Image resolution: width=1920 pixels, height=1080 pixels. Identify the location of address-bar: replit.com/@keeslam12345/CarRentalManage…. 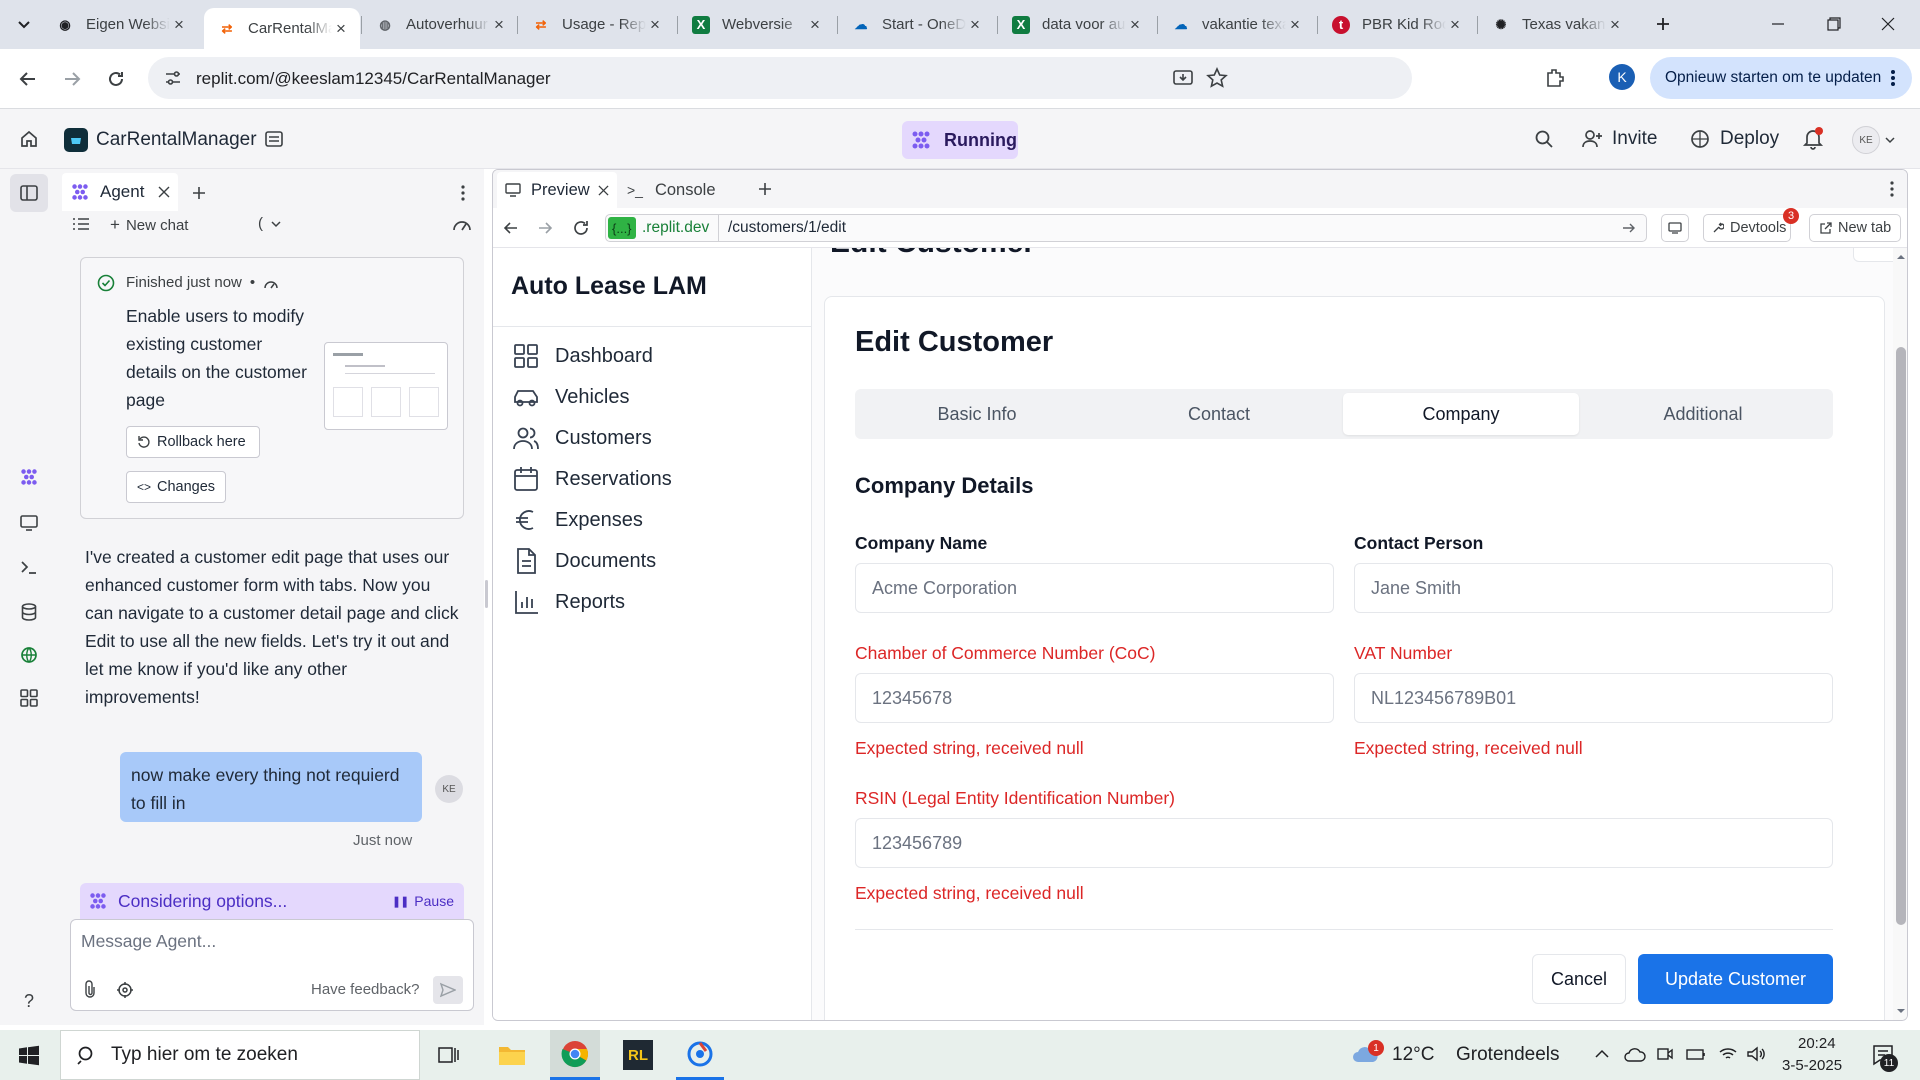
(780, 78).